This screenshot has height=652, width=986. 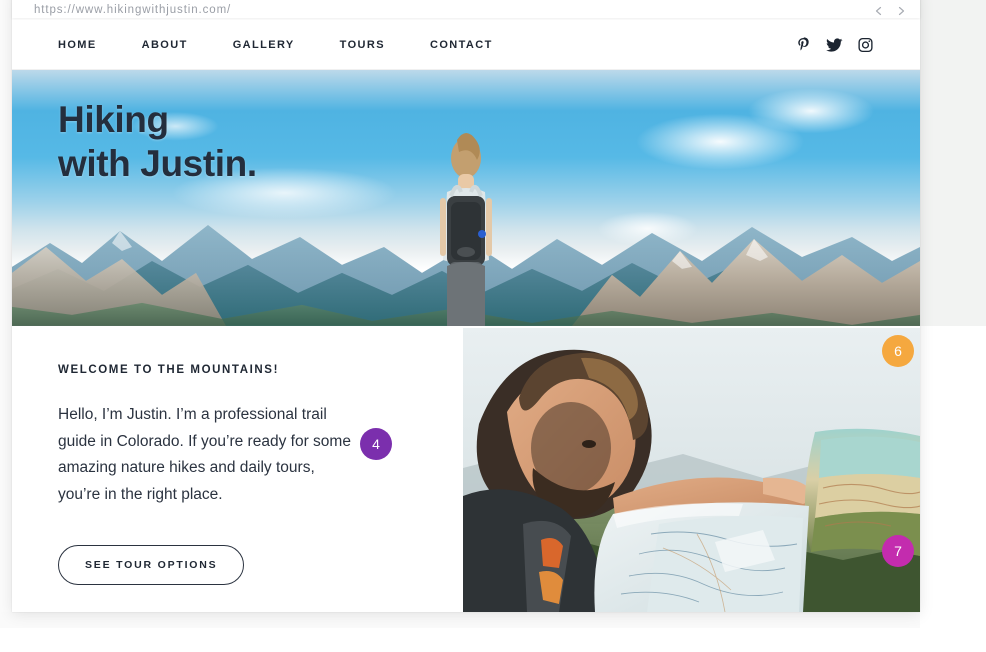 What do you see at coordinates (461, 45) in the screenshot?
I see `nav-item-contact: CONTACT` at bounding box center [461, 45].